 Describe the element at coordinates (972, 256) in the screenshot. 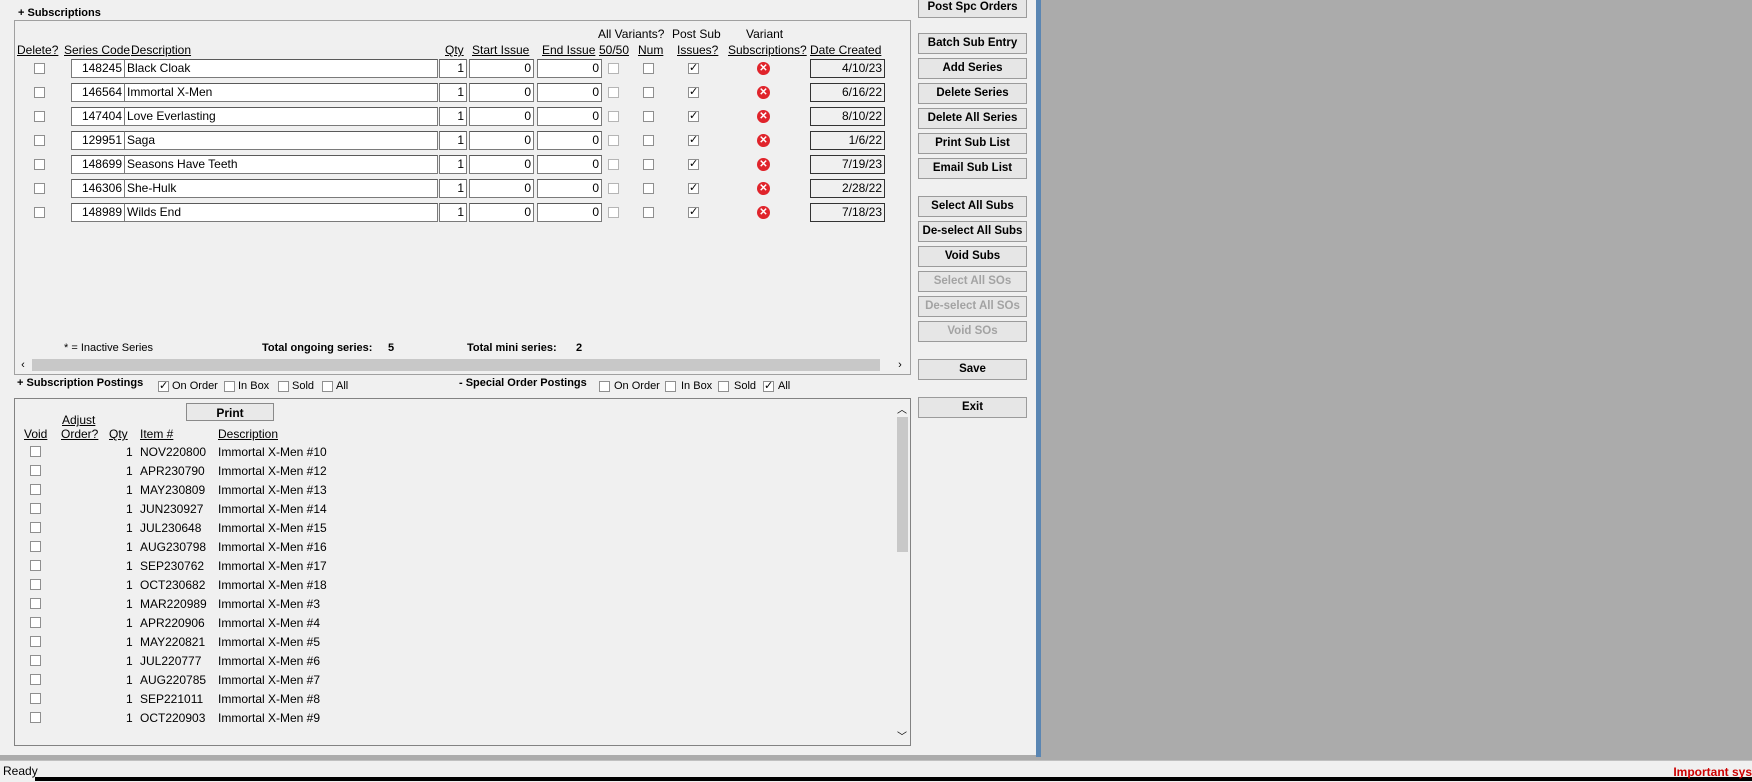

I see `void-subs-button: Void Subs` at that location.